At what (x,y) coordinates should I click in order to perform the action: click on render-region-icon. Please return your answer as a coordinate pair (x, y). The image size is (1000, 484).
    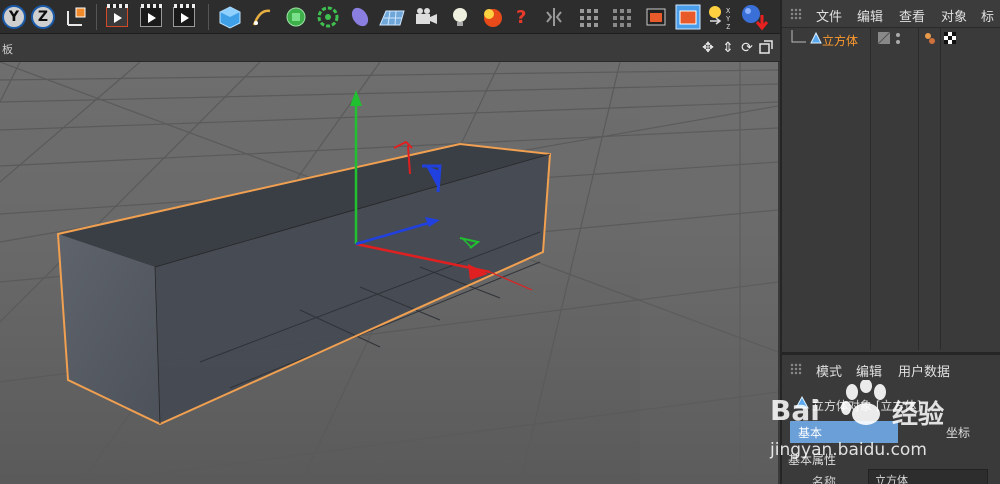
    Looking at the image, I should click on (656, 17).